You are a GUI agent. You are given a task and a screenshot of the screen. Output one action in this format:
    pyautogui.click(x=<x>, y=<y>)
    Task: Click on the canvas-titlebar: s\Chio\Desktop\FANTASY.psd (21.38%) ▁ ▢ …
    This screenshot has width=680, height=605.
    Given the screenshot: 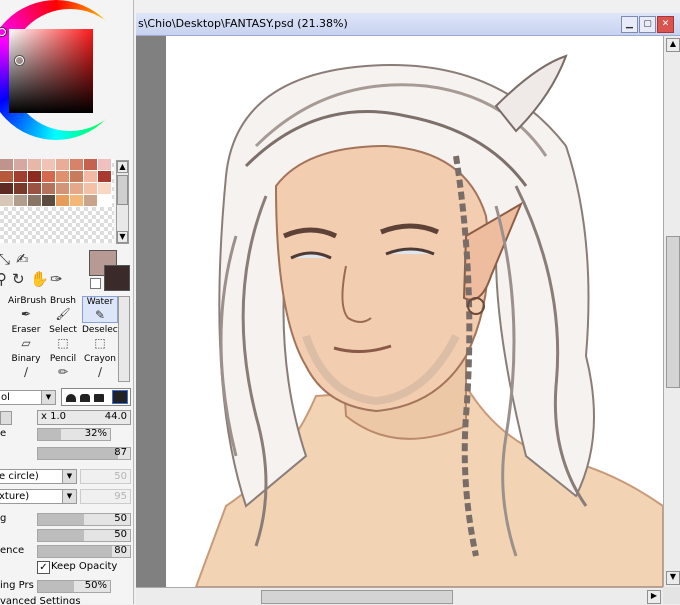 What is the action you would take?
    pyautogui.click(x=408, y=24)
    